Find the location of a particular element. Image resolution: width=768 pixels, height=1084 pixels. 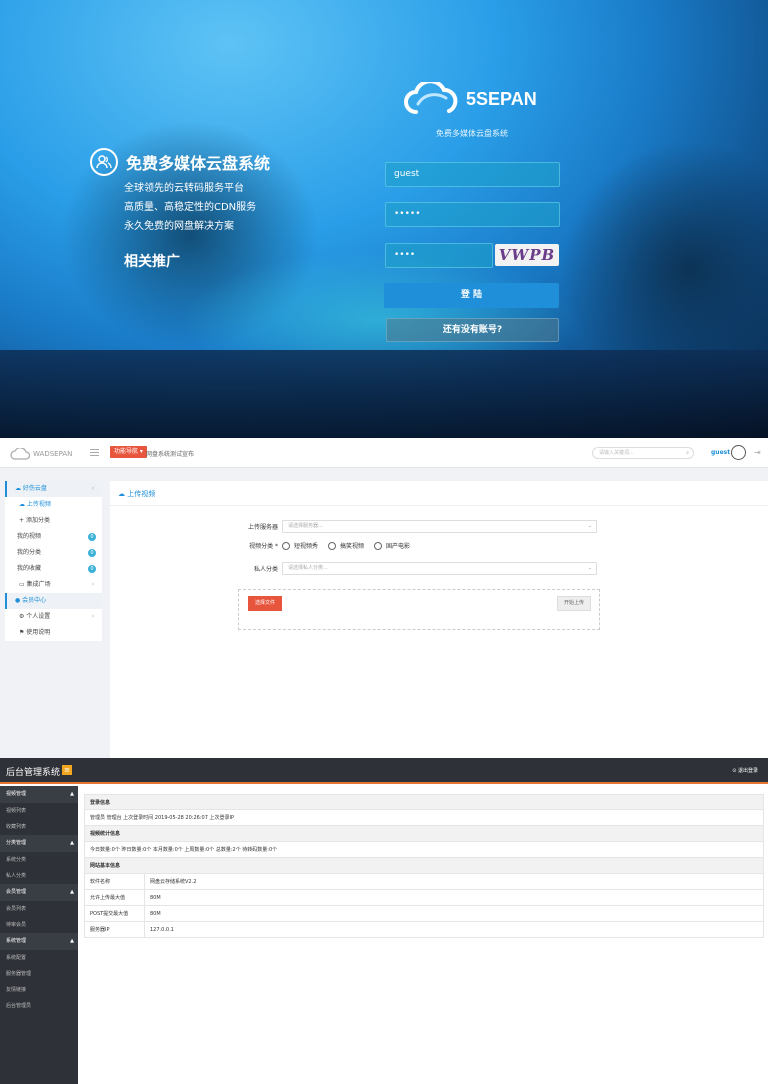

site-logo: WADSEPAN is located at coordinates (41, 454).